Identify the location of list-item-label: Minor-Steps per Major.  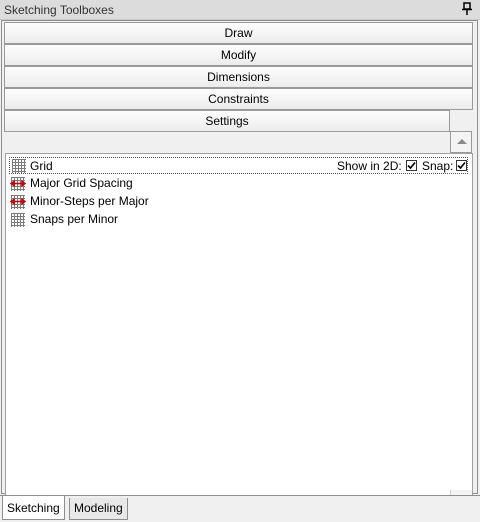
(89, 201).